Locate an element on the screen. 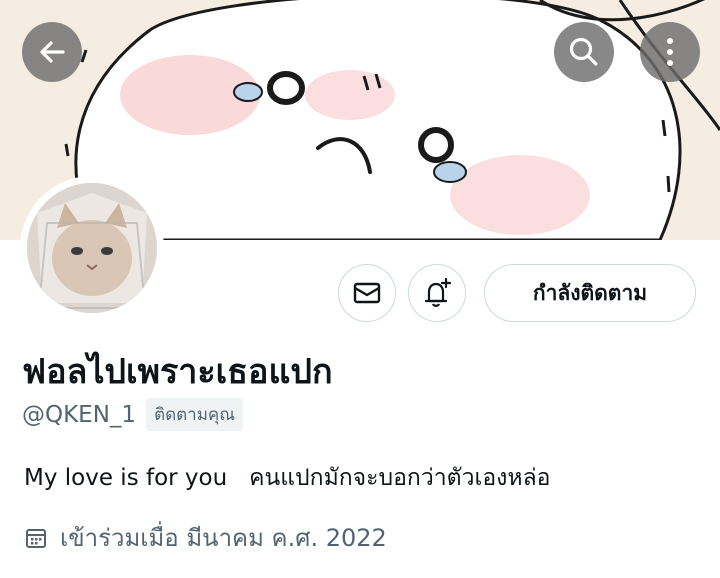  more-options-button is located at coordinates (670, 52).